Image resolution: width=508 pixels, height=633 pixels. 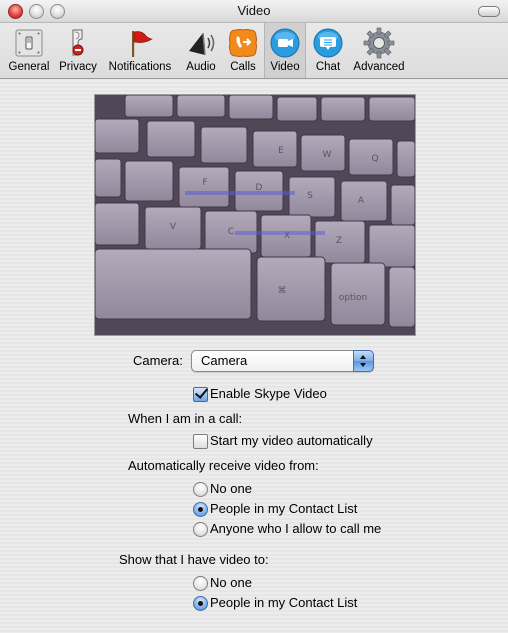 What do you see at coordinates (231, 582) in the screenshot?
I see `show-no-one-label: No one` at bounding box center [231, 582].